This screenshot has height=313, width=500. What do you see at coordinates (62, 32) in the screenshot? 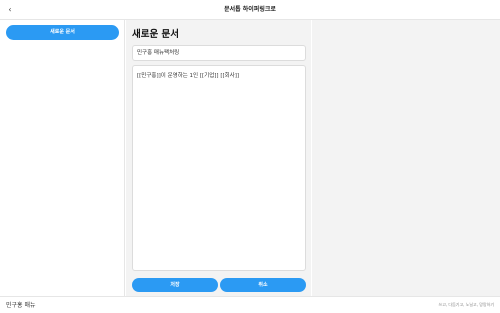
I see `new-document-button: 새로운 문서` at bounding box center [62, 32].